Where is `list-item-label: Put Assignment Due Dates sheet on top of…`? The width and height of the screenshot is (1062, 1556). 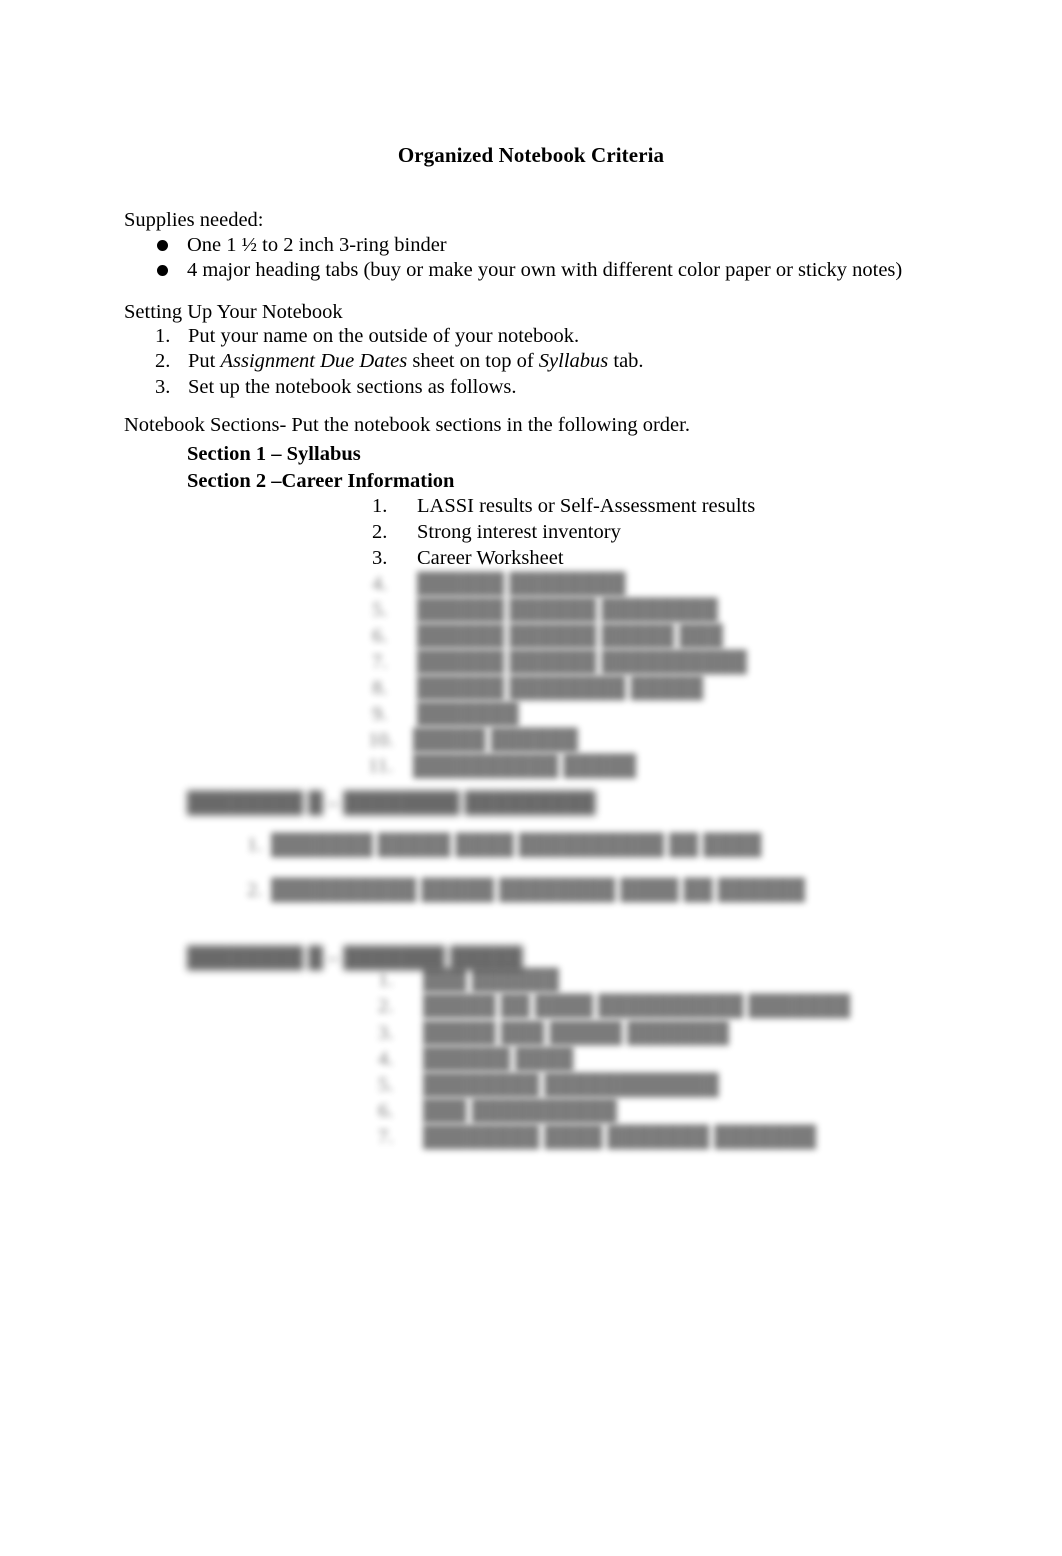 list-item-label: Put Assignment Due Dates sheet on top of… is located at coordinates (416, 361).